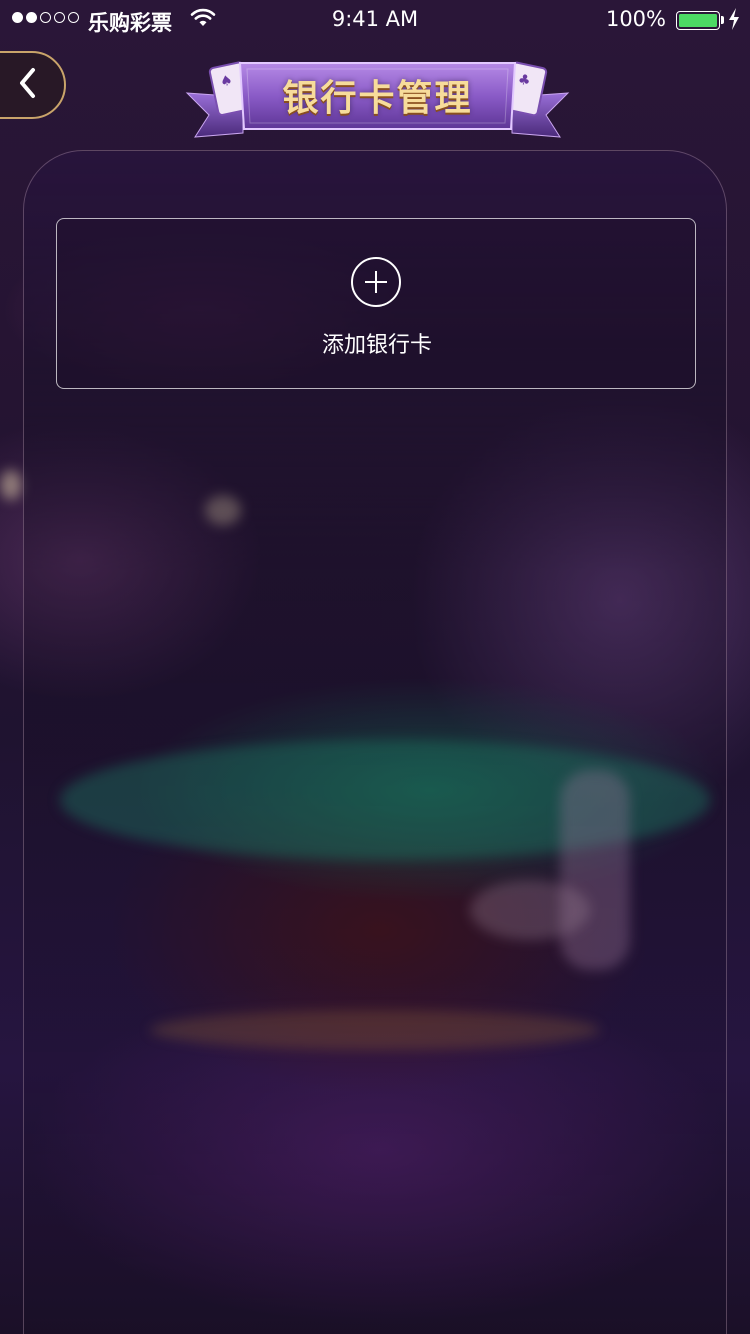  I want to click on page-title: 银行卡管理, so click(377, 98).